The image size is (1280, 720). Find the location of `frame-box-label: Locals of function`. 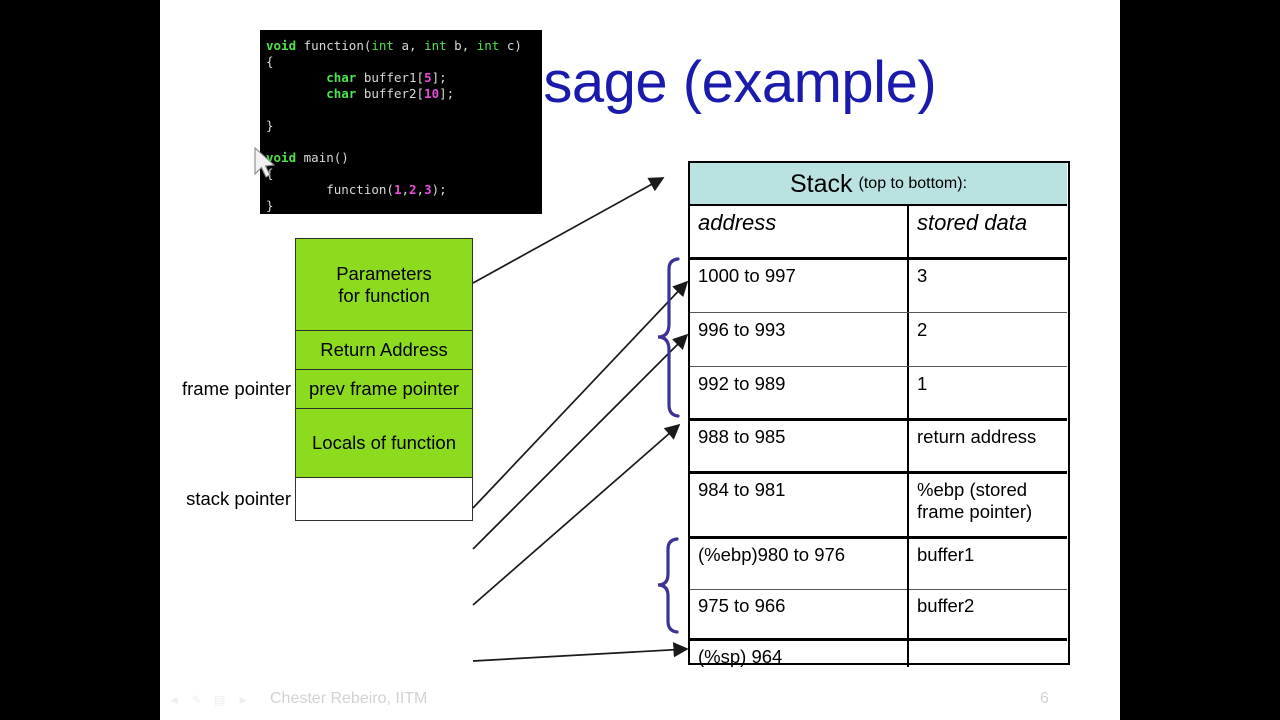

frame-box-label: Locals of function is located at coordinates (384, 442).